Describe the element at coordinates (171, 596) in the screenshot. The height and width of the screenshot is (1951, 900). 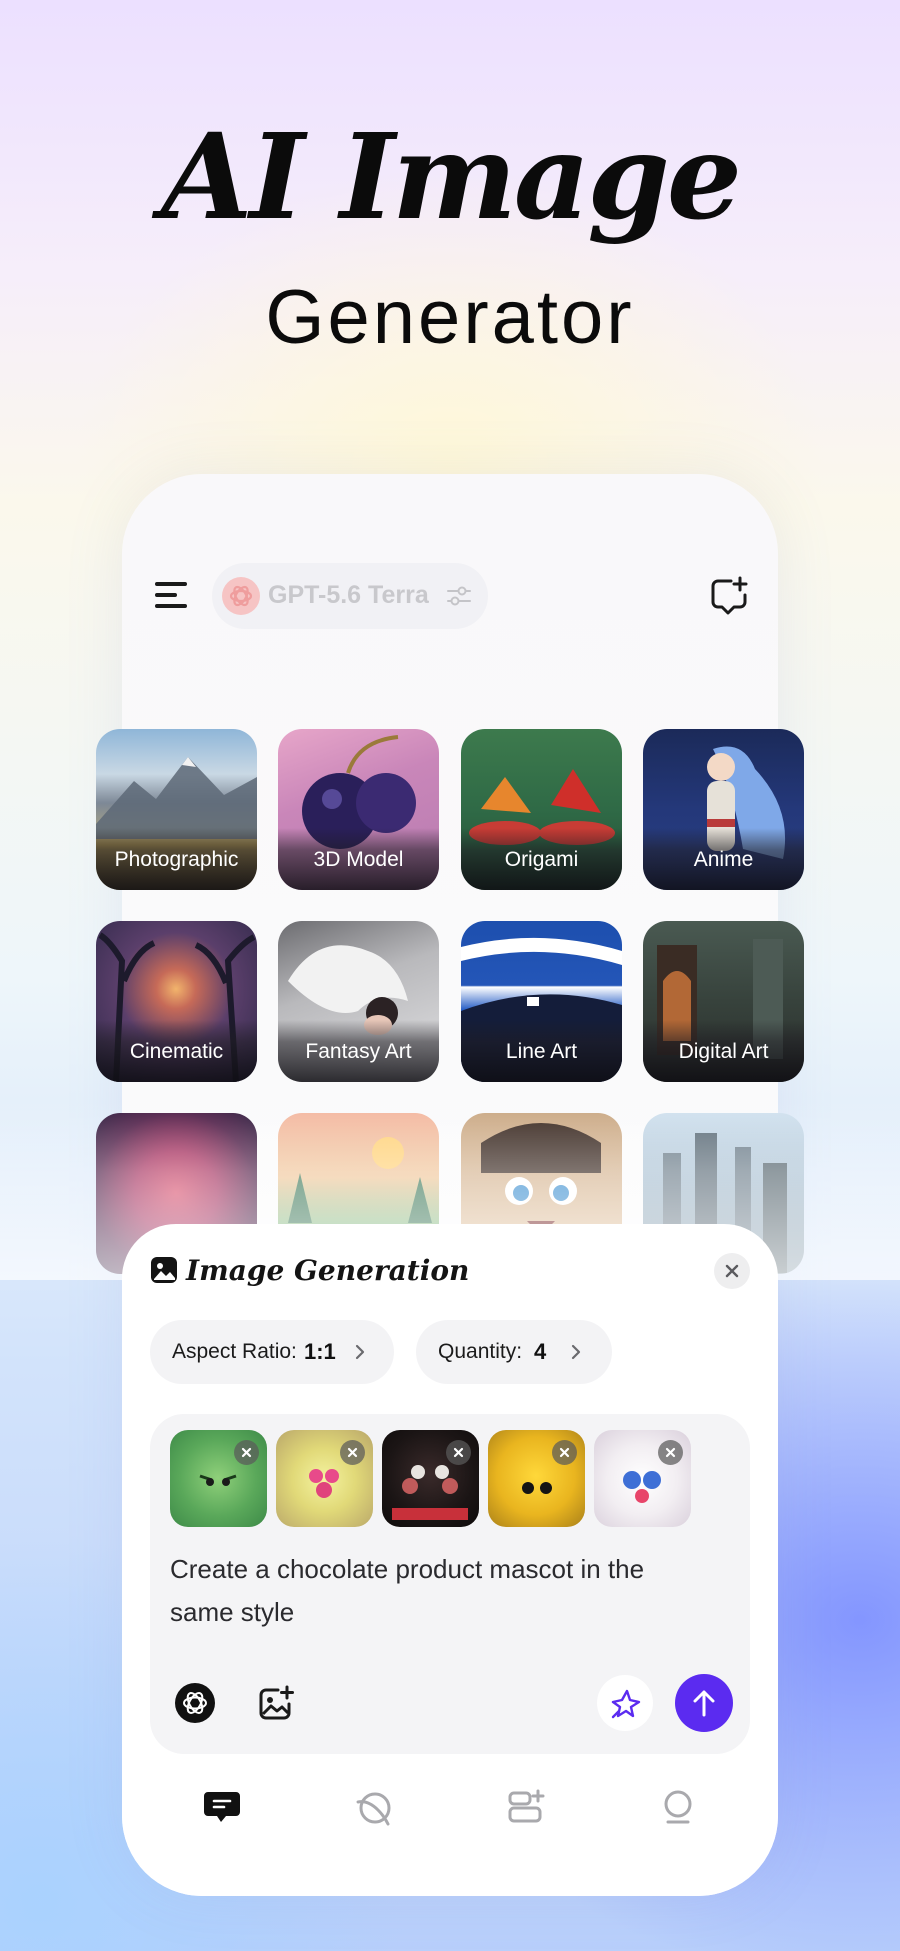
I see `menu-icon` at that location.